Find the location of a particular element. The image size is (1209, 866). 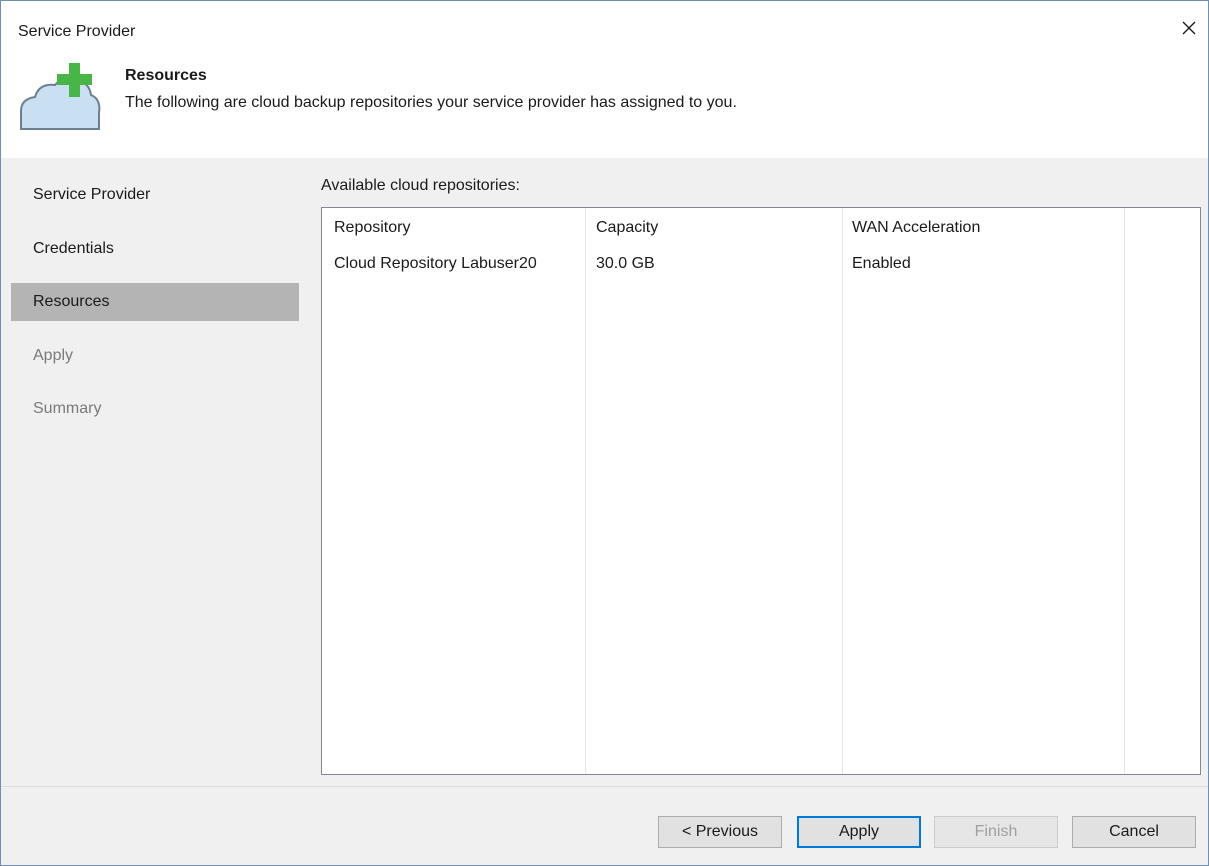

sidebar-item-apply: Apply is located at coordinates (155, 356).